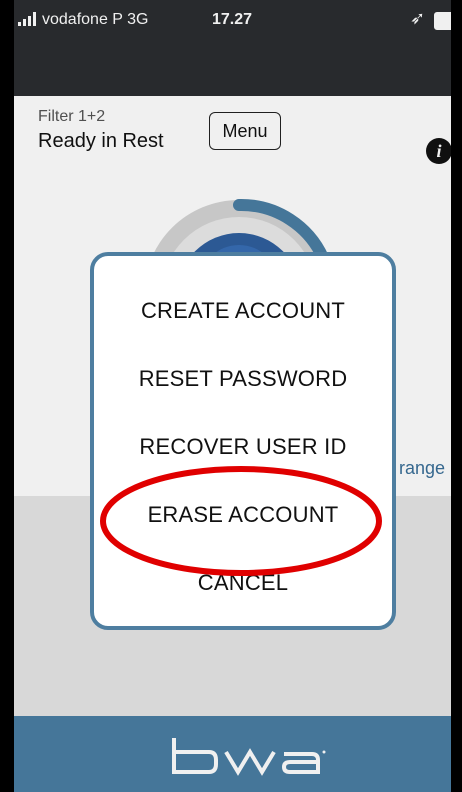 Image resolution: width=462 pixels, height=792 pixels. Describe the element at coordinates (243, 311) in the screenshot. I see `create-account-option: CREATE ACCOUNT` at that location.